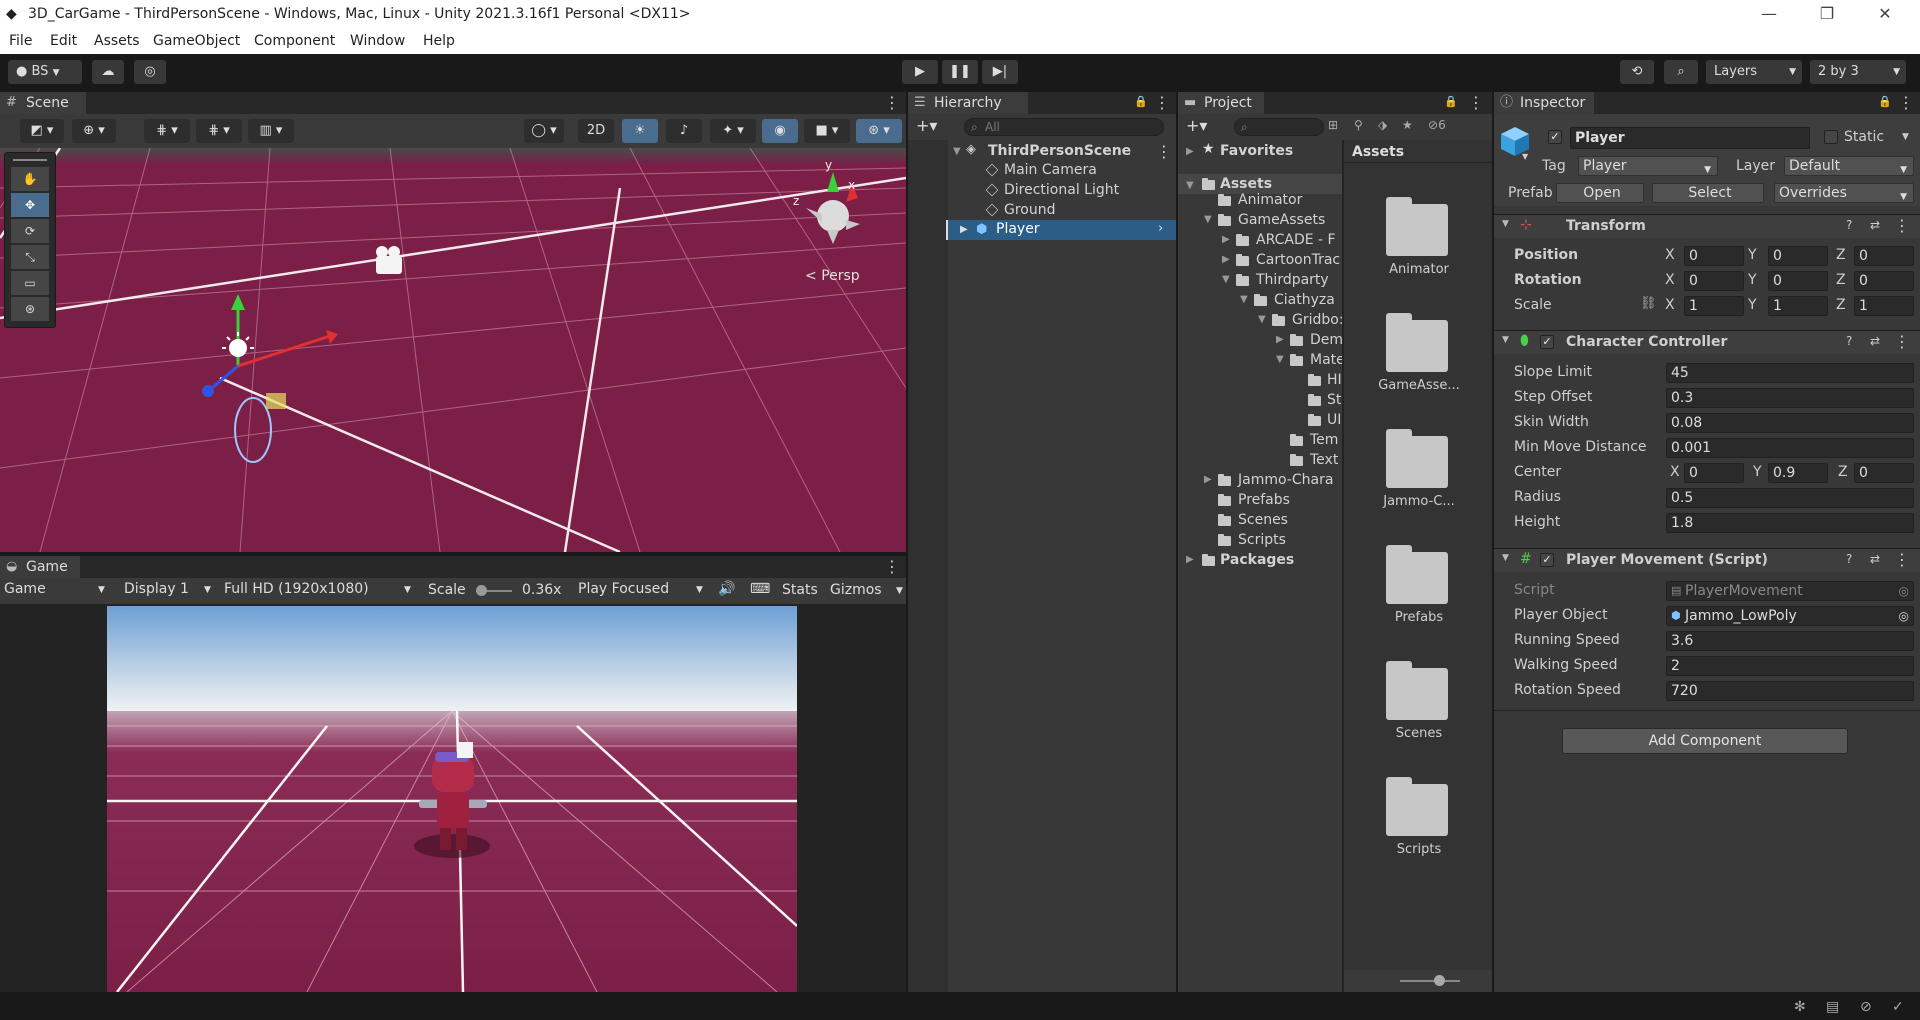  Describe the element at coordinates (1437, 125) in the screenshot. I see `hidden-packages-icon: ⊘6` at that location.